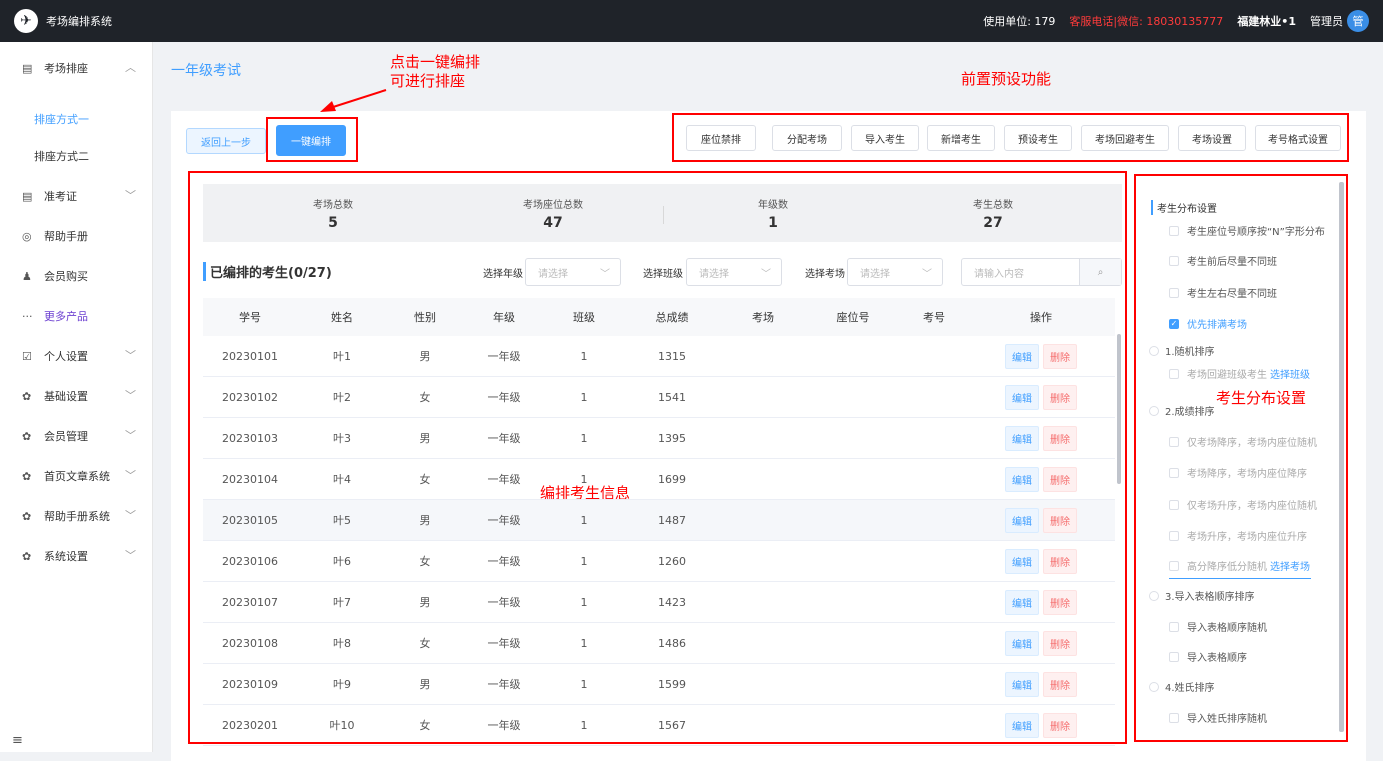  Describe the element at coordinates (76, 316) in the screenshot. I see `sidebar-item-more-products: ··· 更多产品` at that location.